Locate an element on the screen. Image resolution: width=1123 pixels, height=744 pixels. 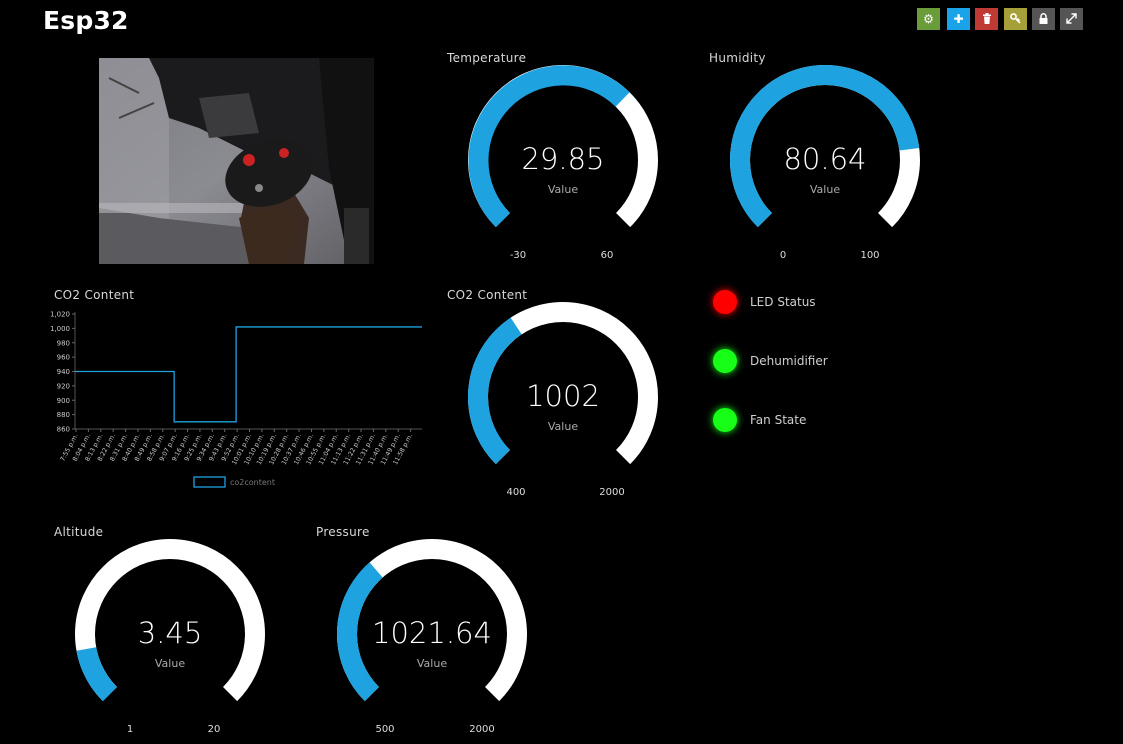
series-line-co2content is located at coordinates (248, 374).